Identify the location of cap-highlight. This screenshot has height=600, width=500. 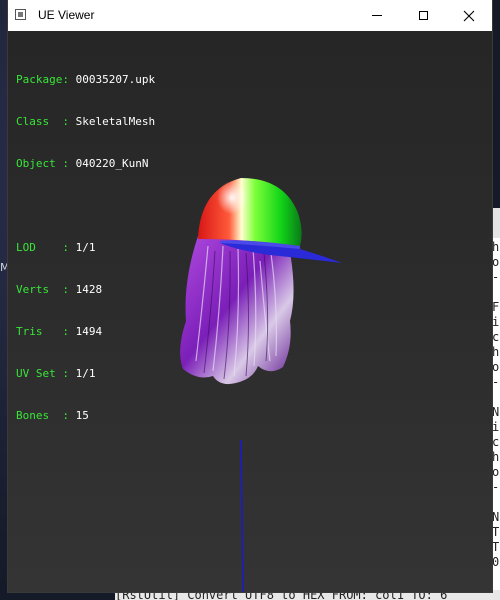
(236, 206).